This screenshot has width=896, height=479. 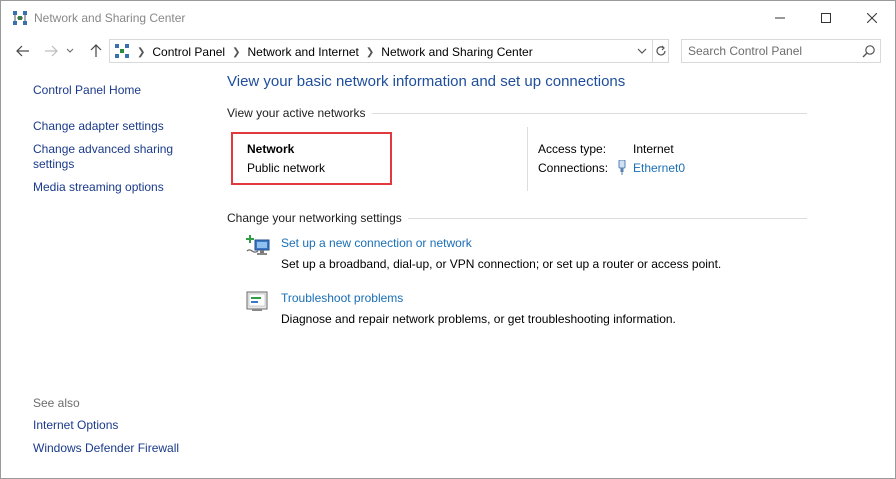 I want to click on troubleshoot-problems-link: Troubleshoot problems, so click(x=342, y=298).